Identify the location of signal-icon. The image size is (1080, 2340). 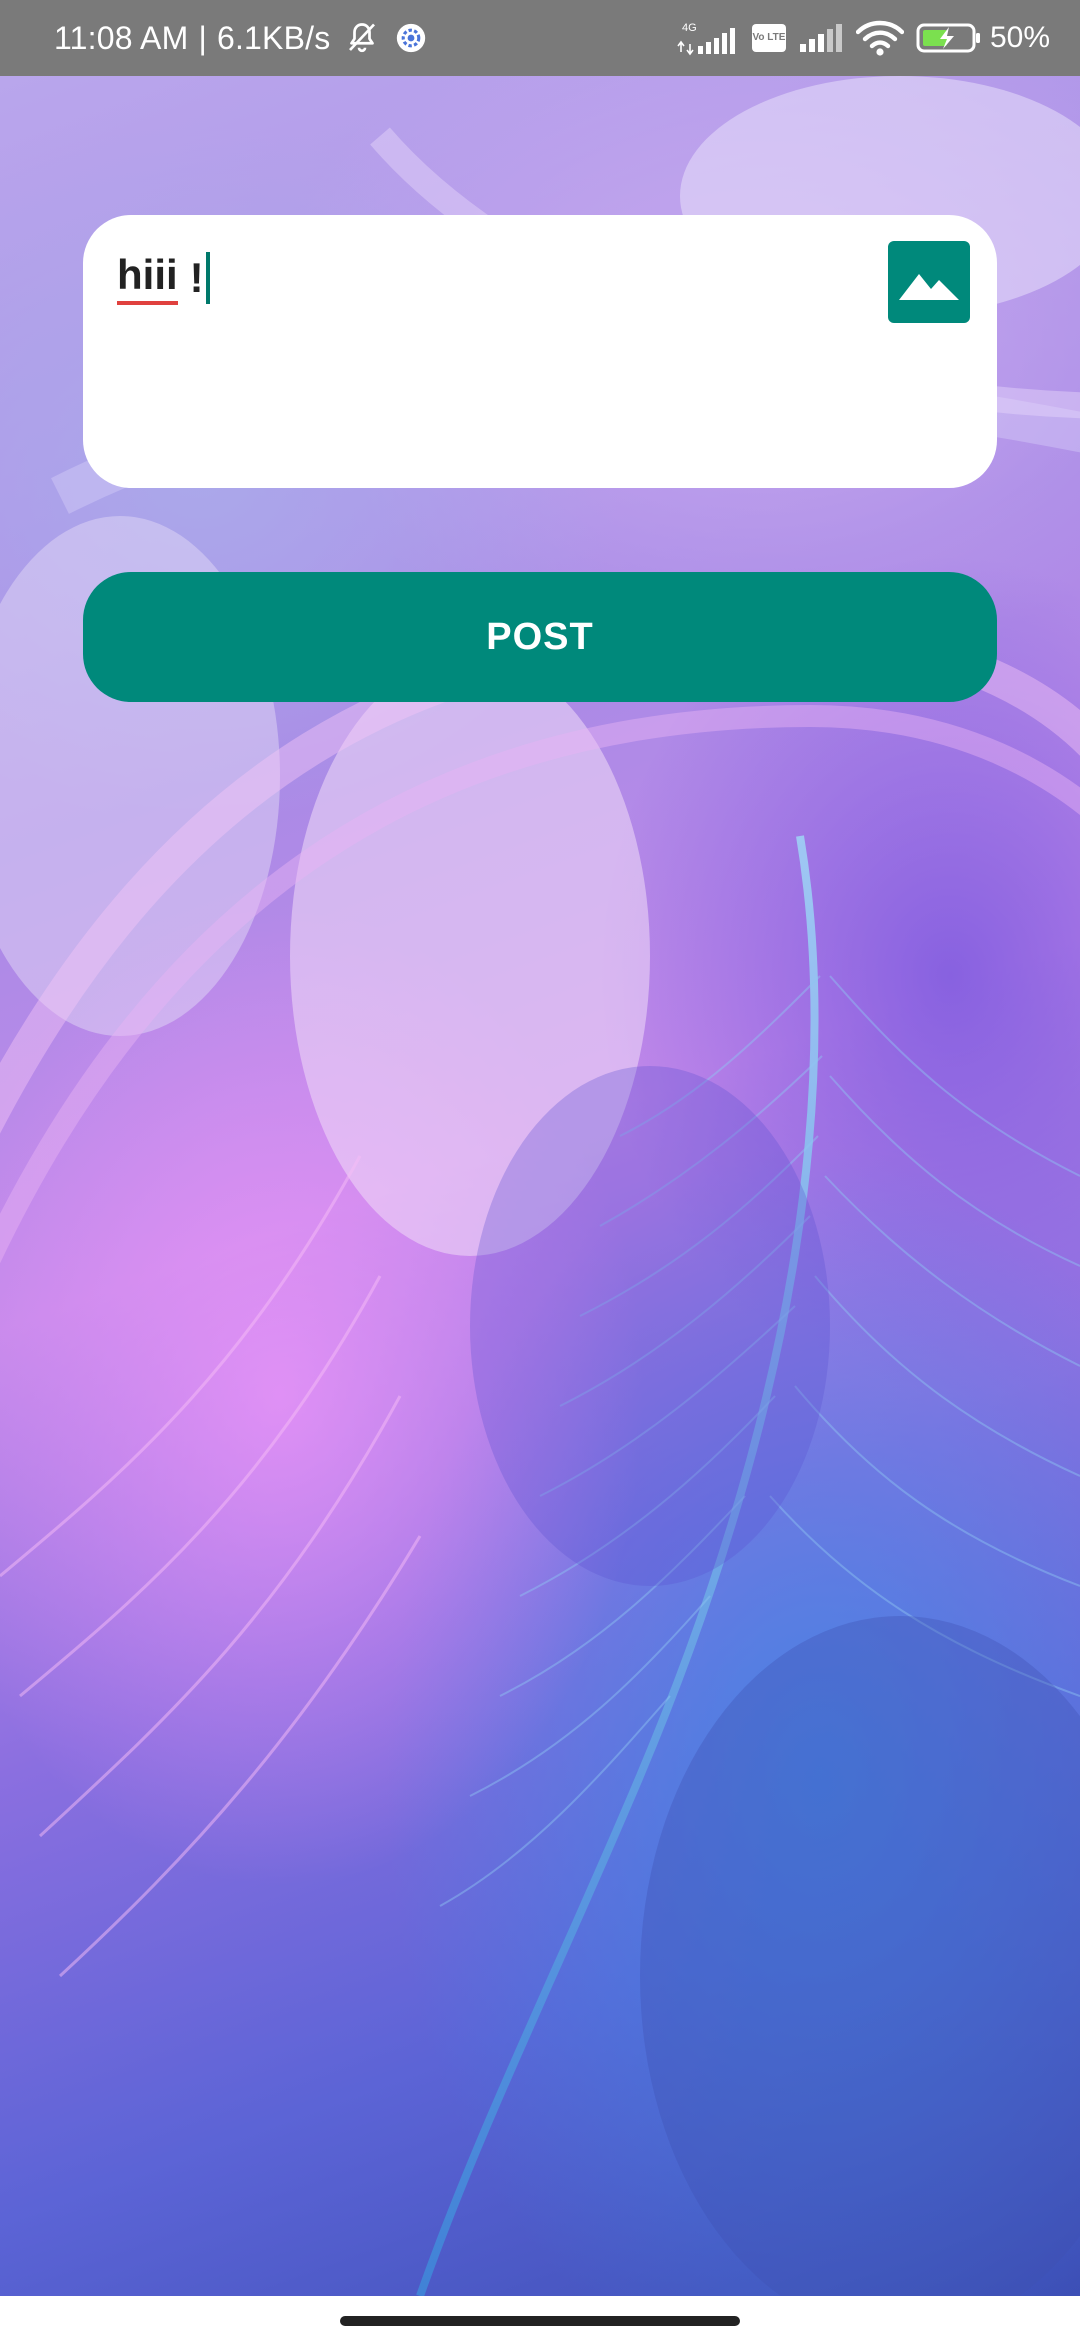
(821, 38).